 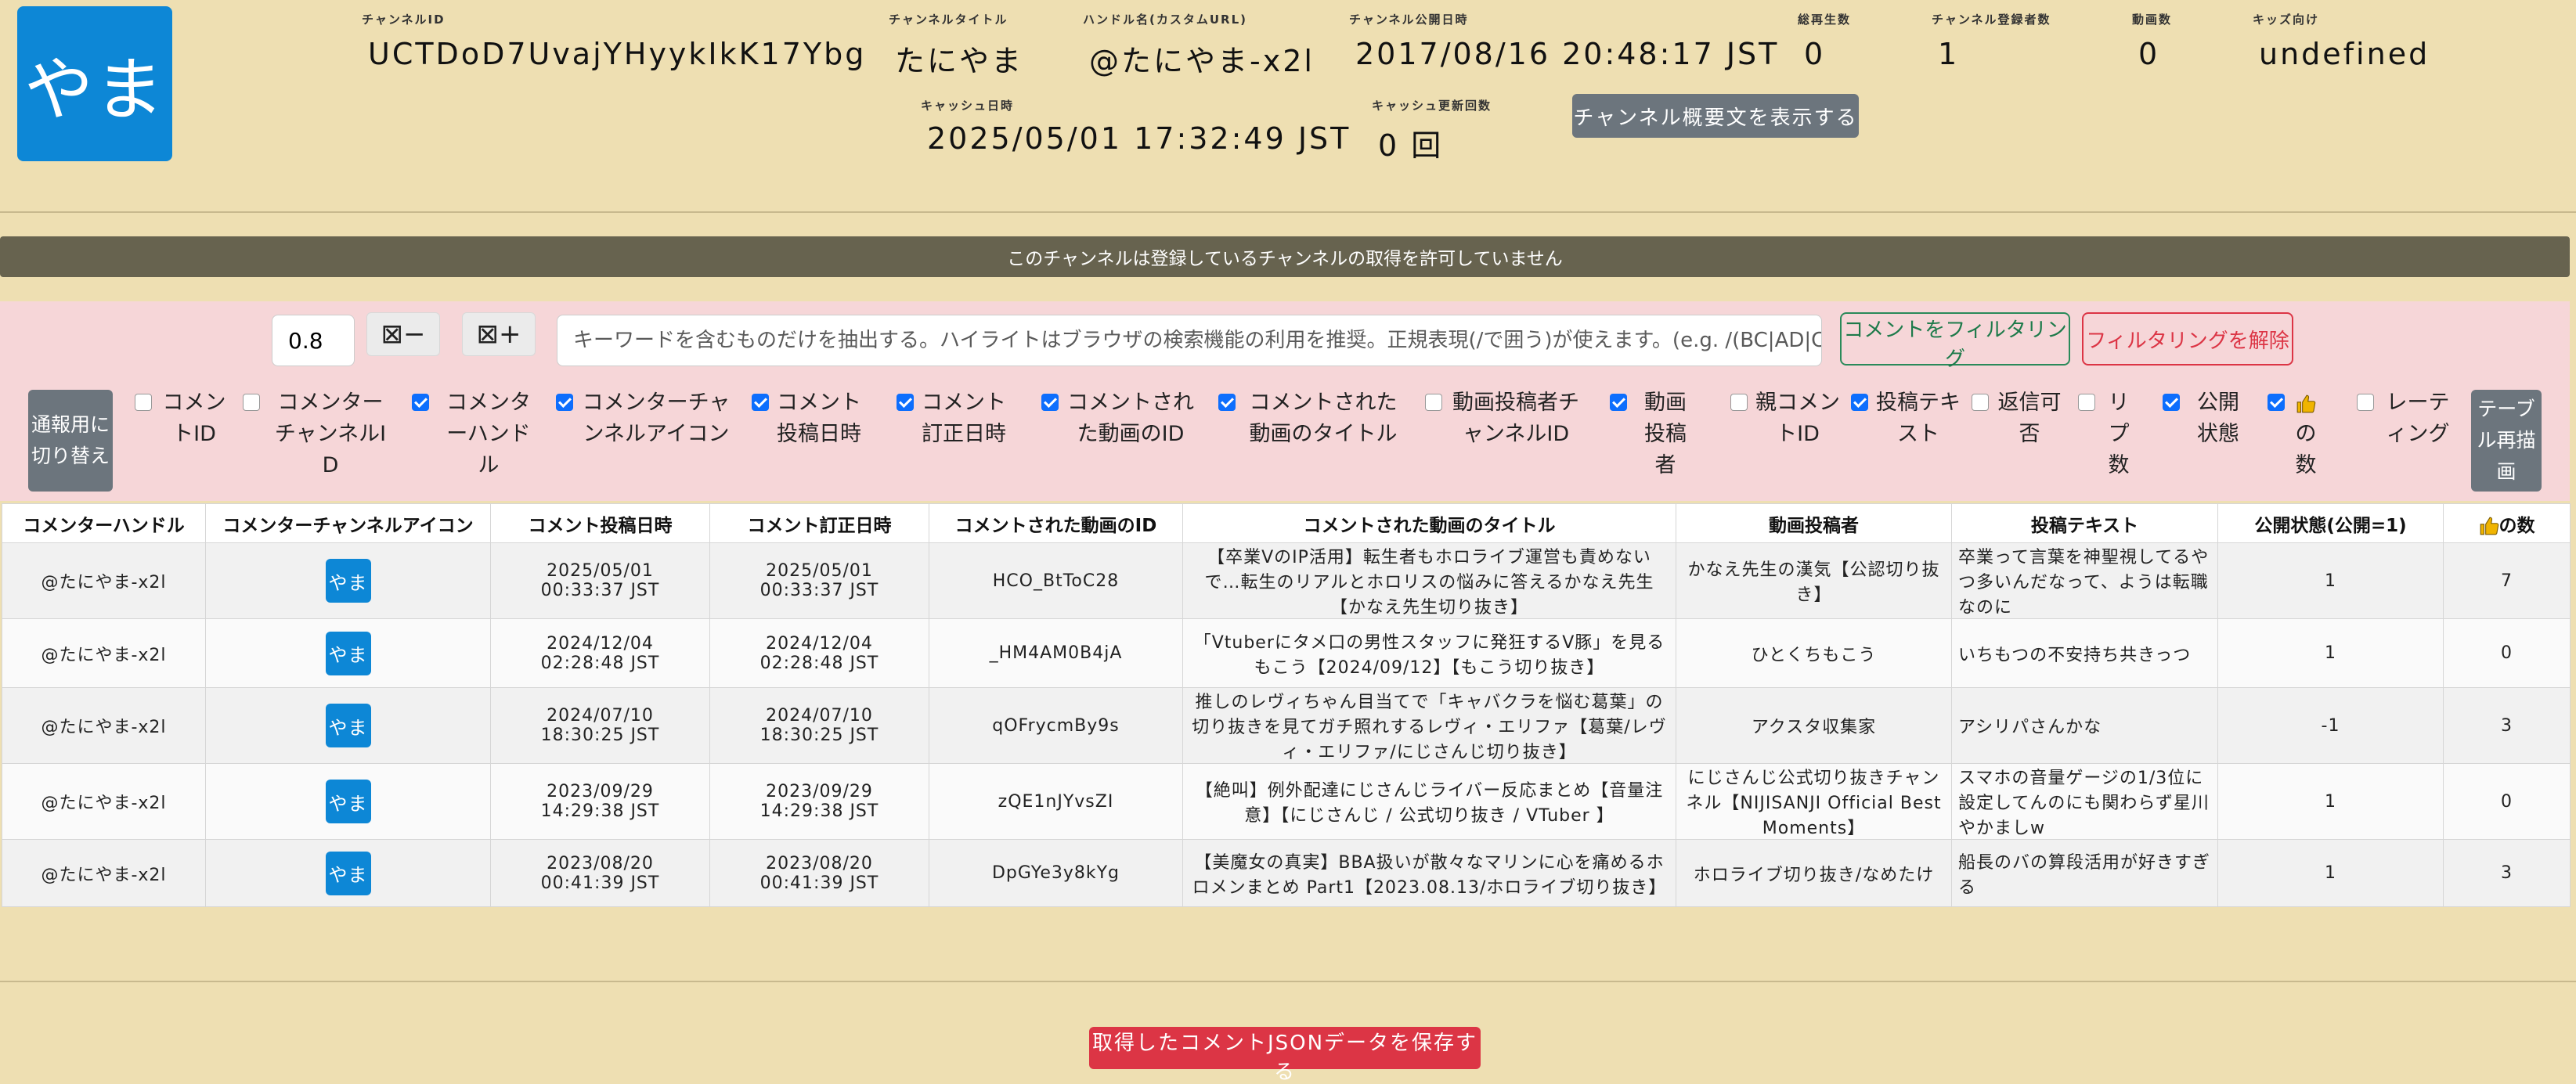 I want to click on channel-videos-block: 動画数 0, so click(x=2152, y=41).